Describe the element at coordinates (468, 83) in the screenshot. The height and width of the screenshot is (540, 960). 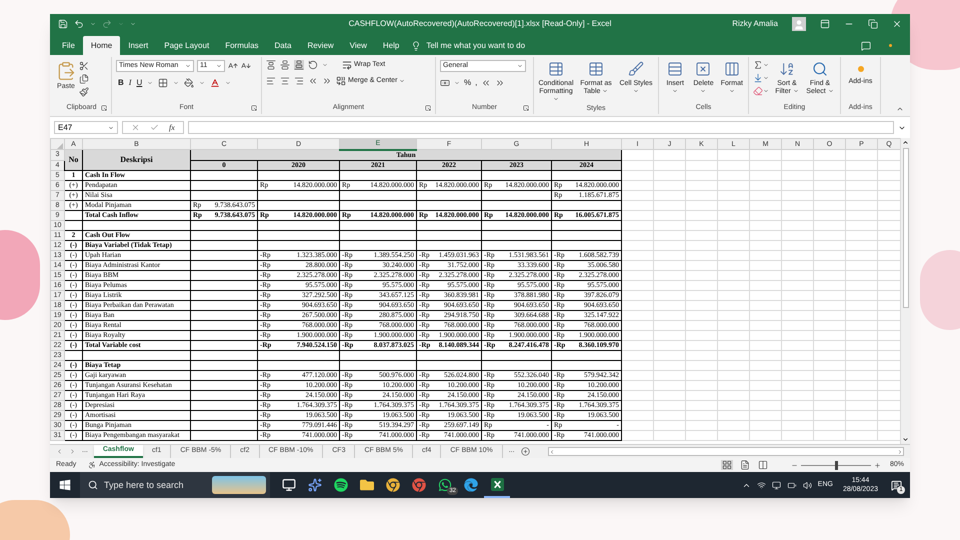
I see `number-style-button: %` at that location.